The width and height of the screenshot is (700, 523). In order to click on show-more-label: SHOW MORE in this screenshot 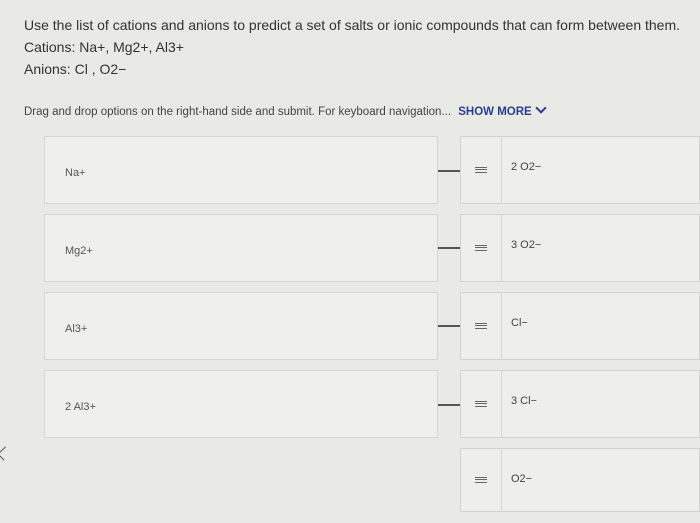, I will do `click(495, 112)`.